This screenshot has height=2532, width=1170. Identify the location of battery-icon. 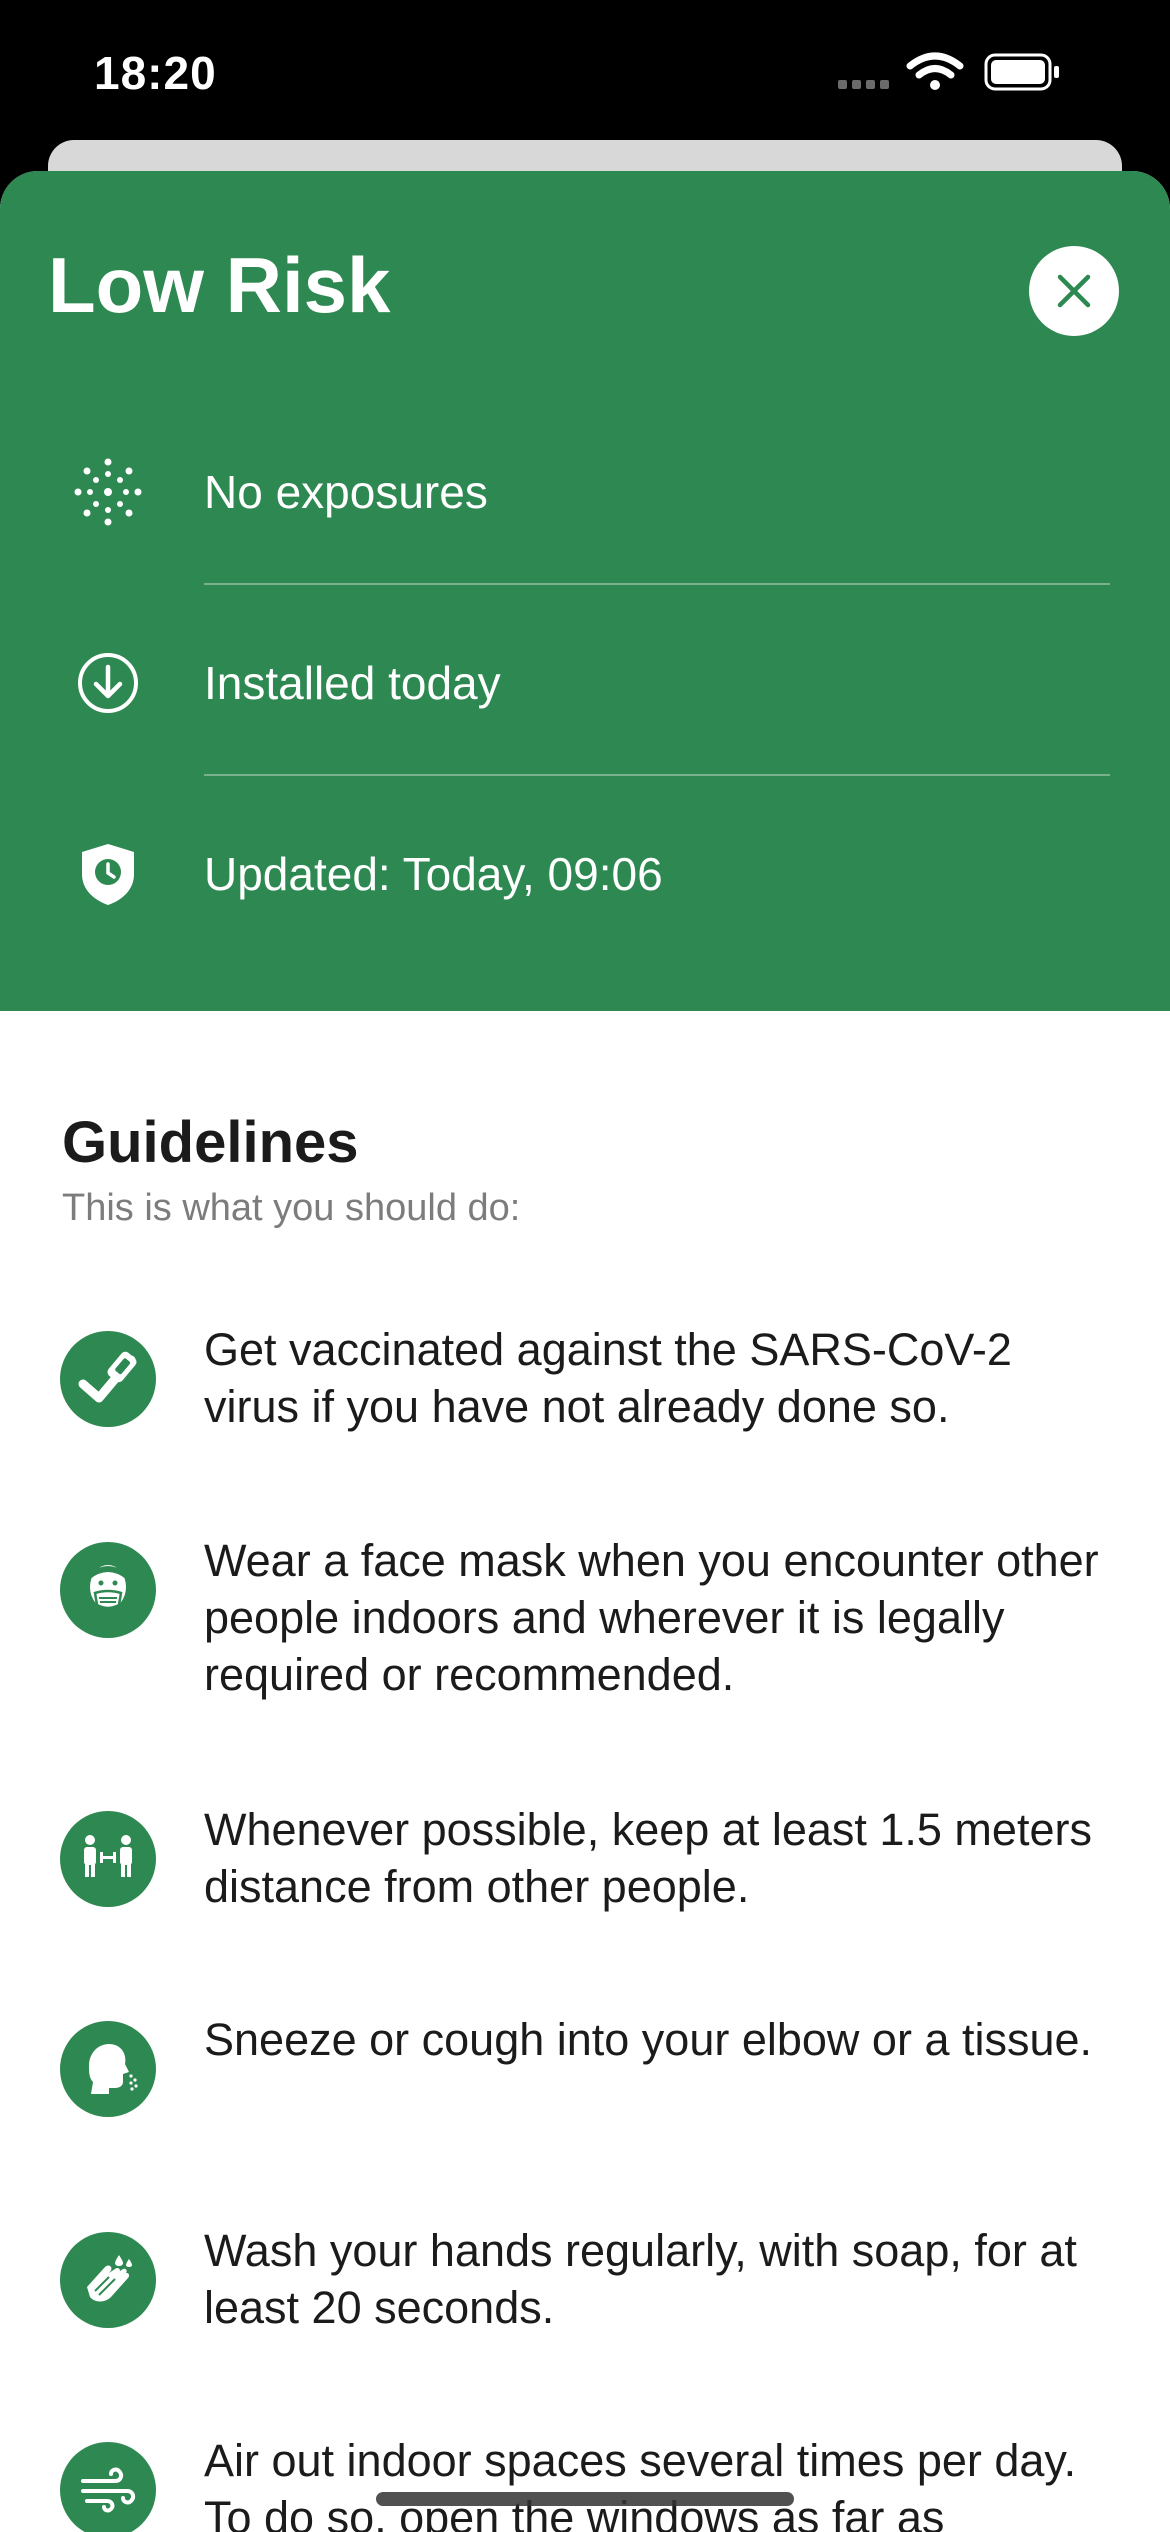
(1021, 72).